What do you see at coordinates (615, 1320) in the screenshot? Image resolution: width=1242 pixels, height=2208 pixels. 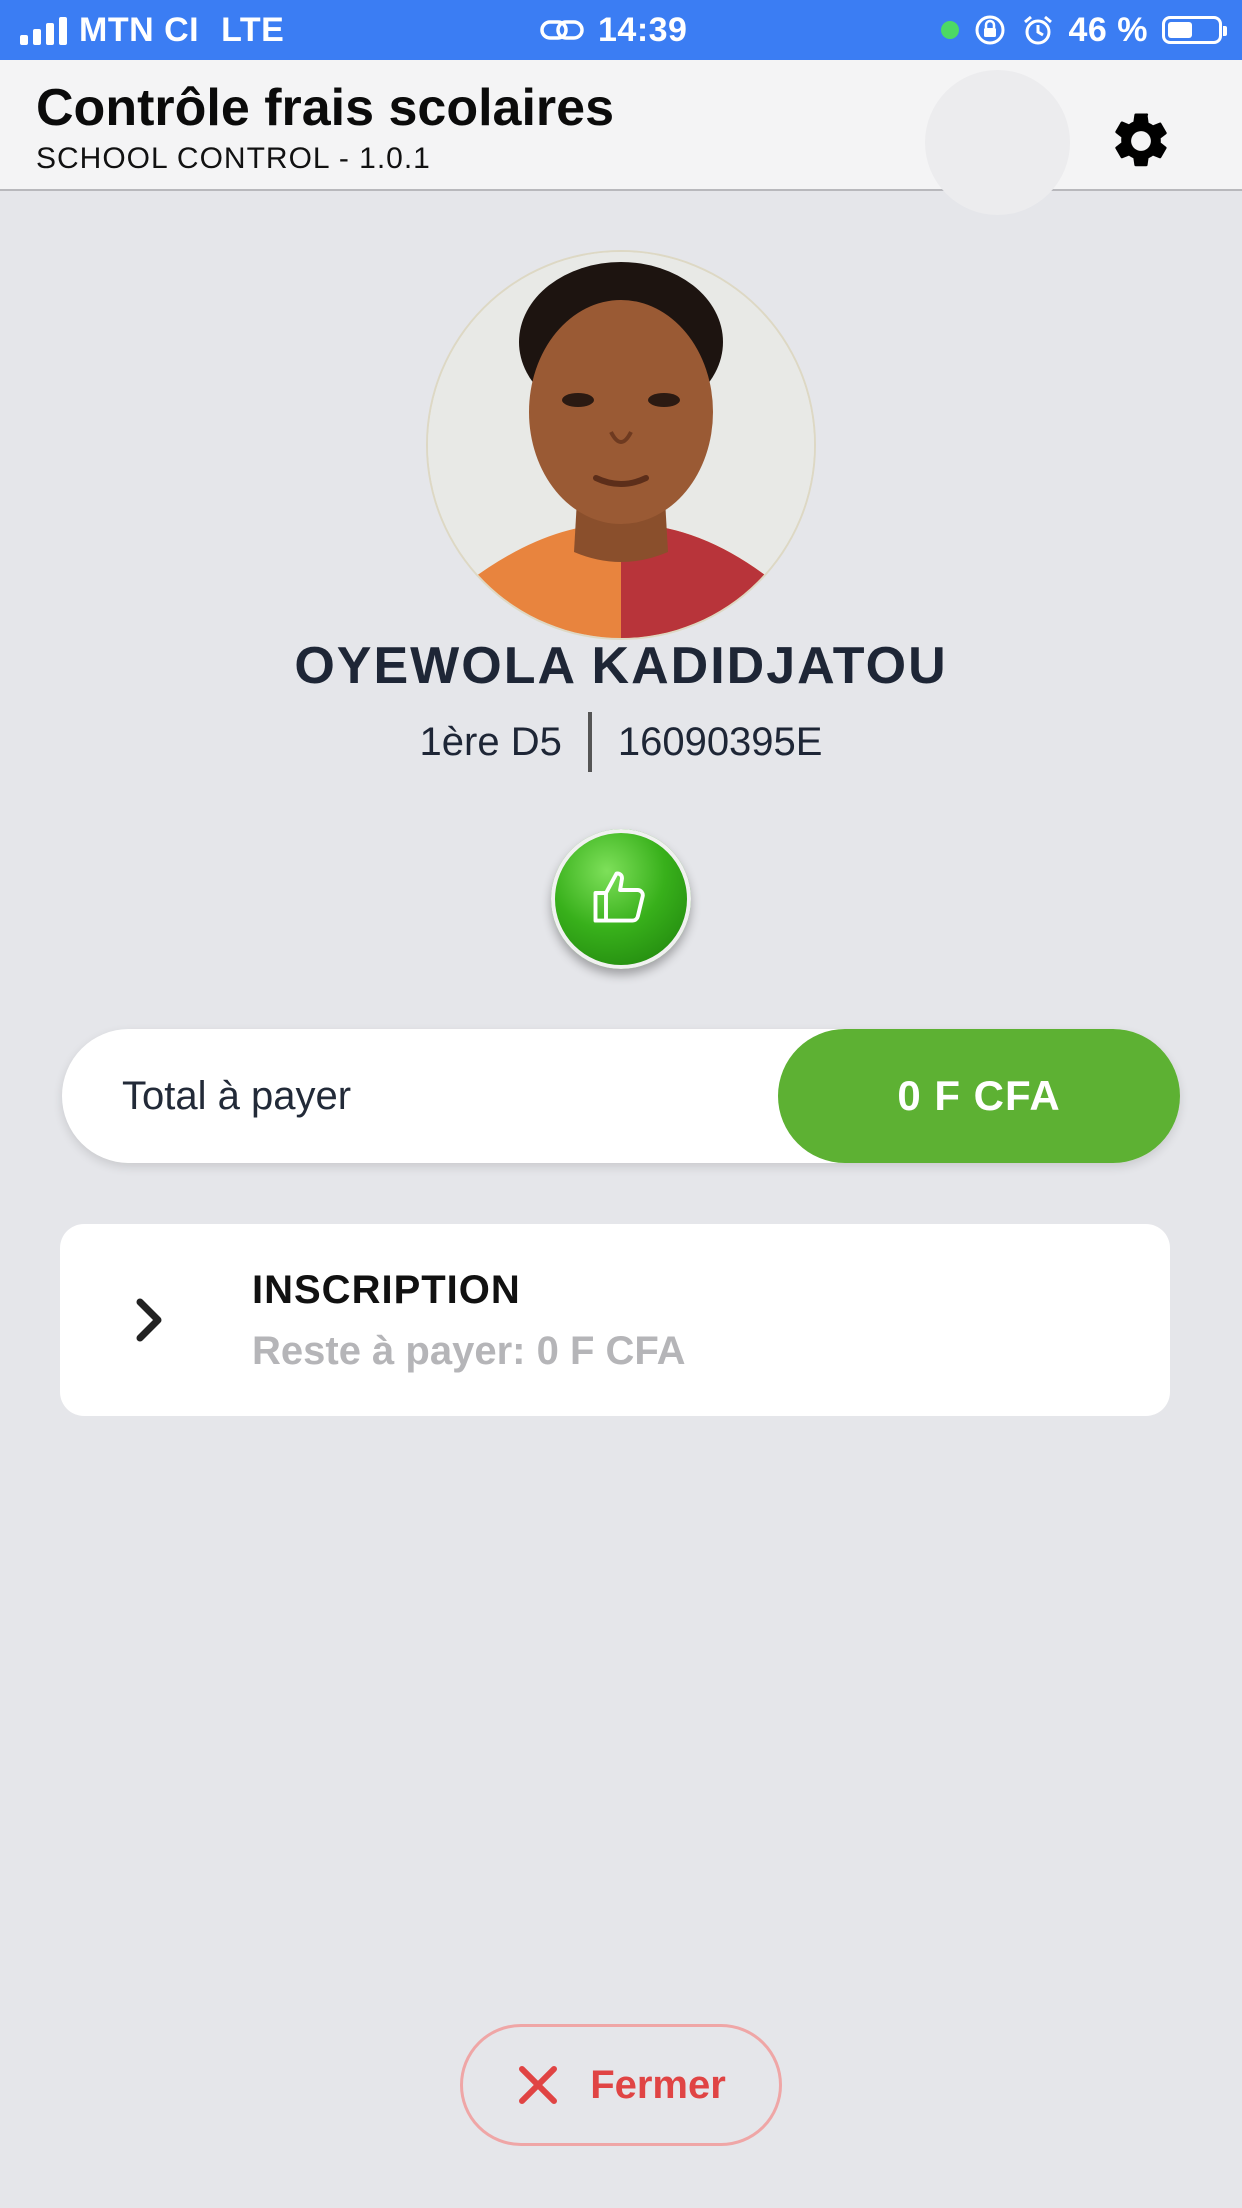 I see `fee-item-inscription: INSCRIPTION Reste à payer: 0 F CFA` at bounding box center [615, 1320].